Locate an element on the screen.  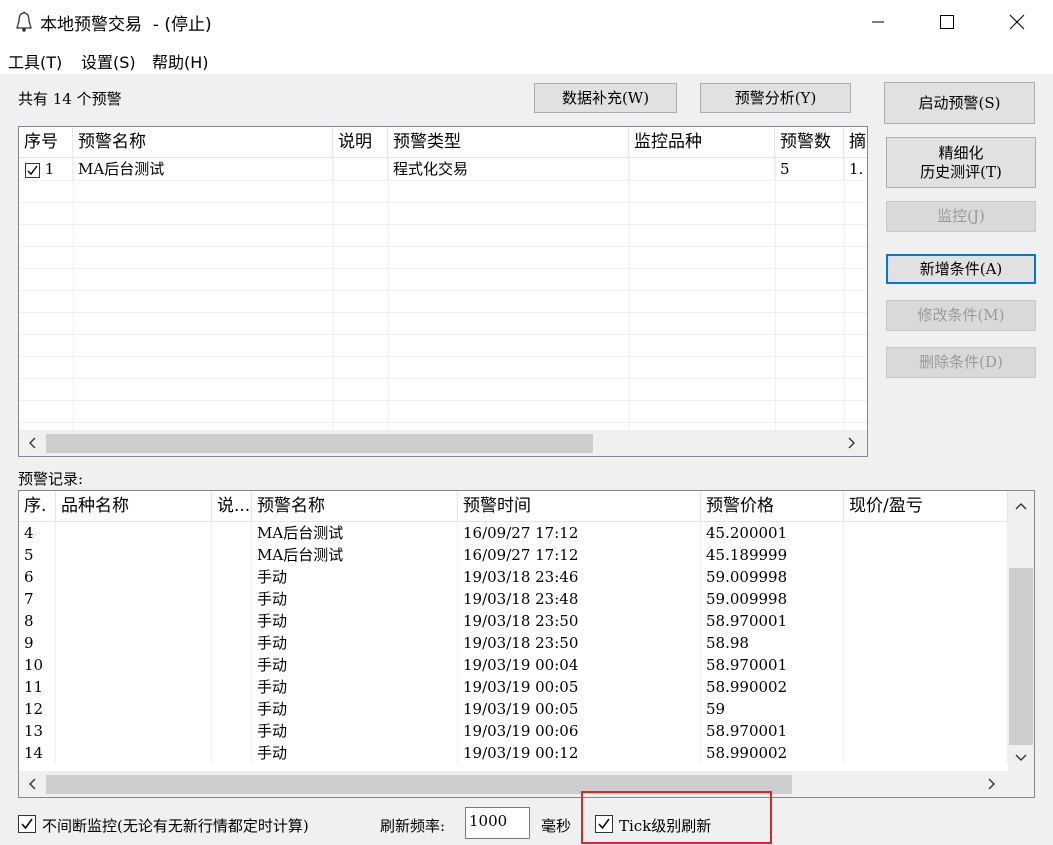
monitor-button: 监控(J) is located at coordinates (961, 216).